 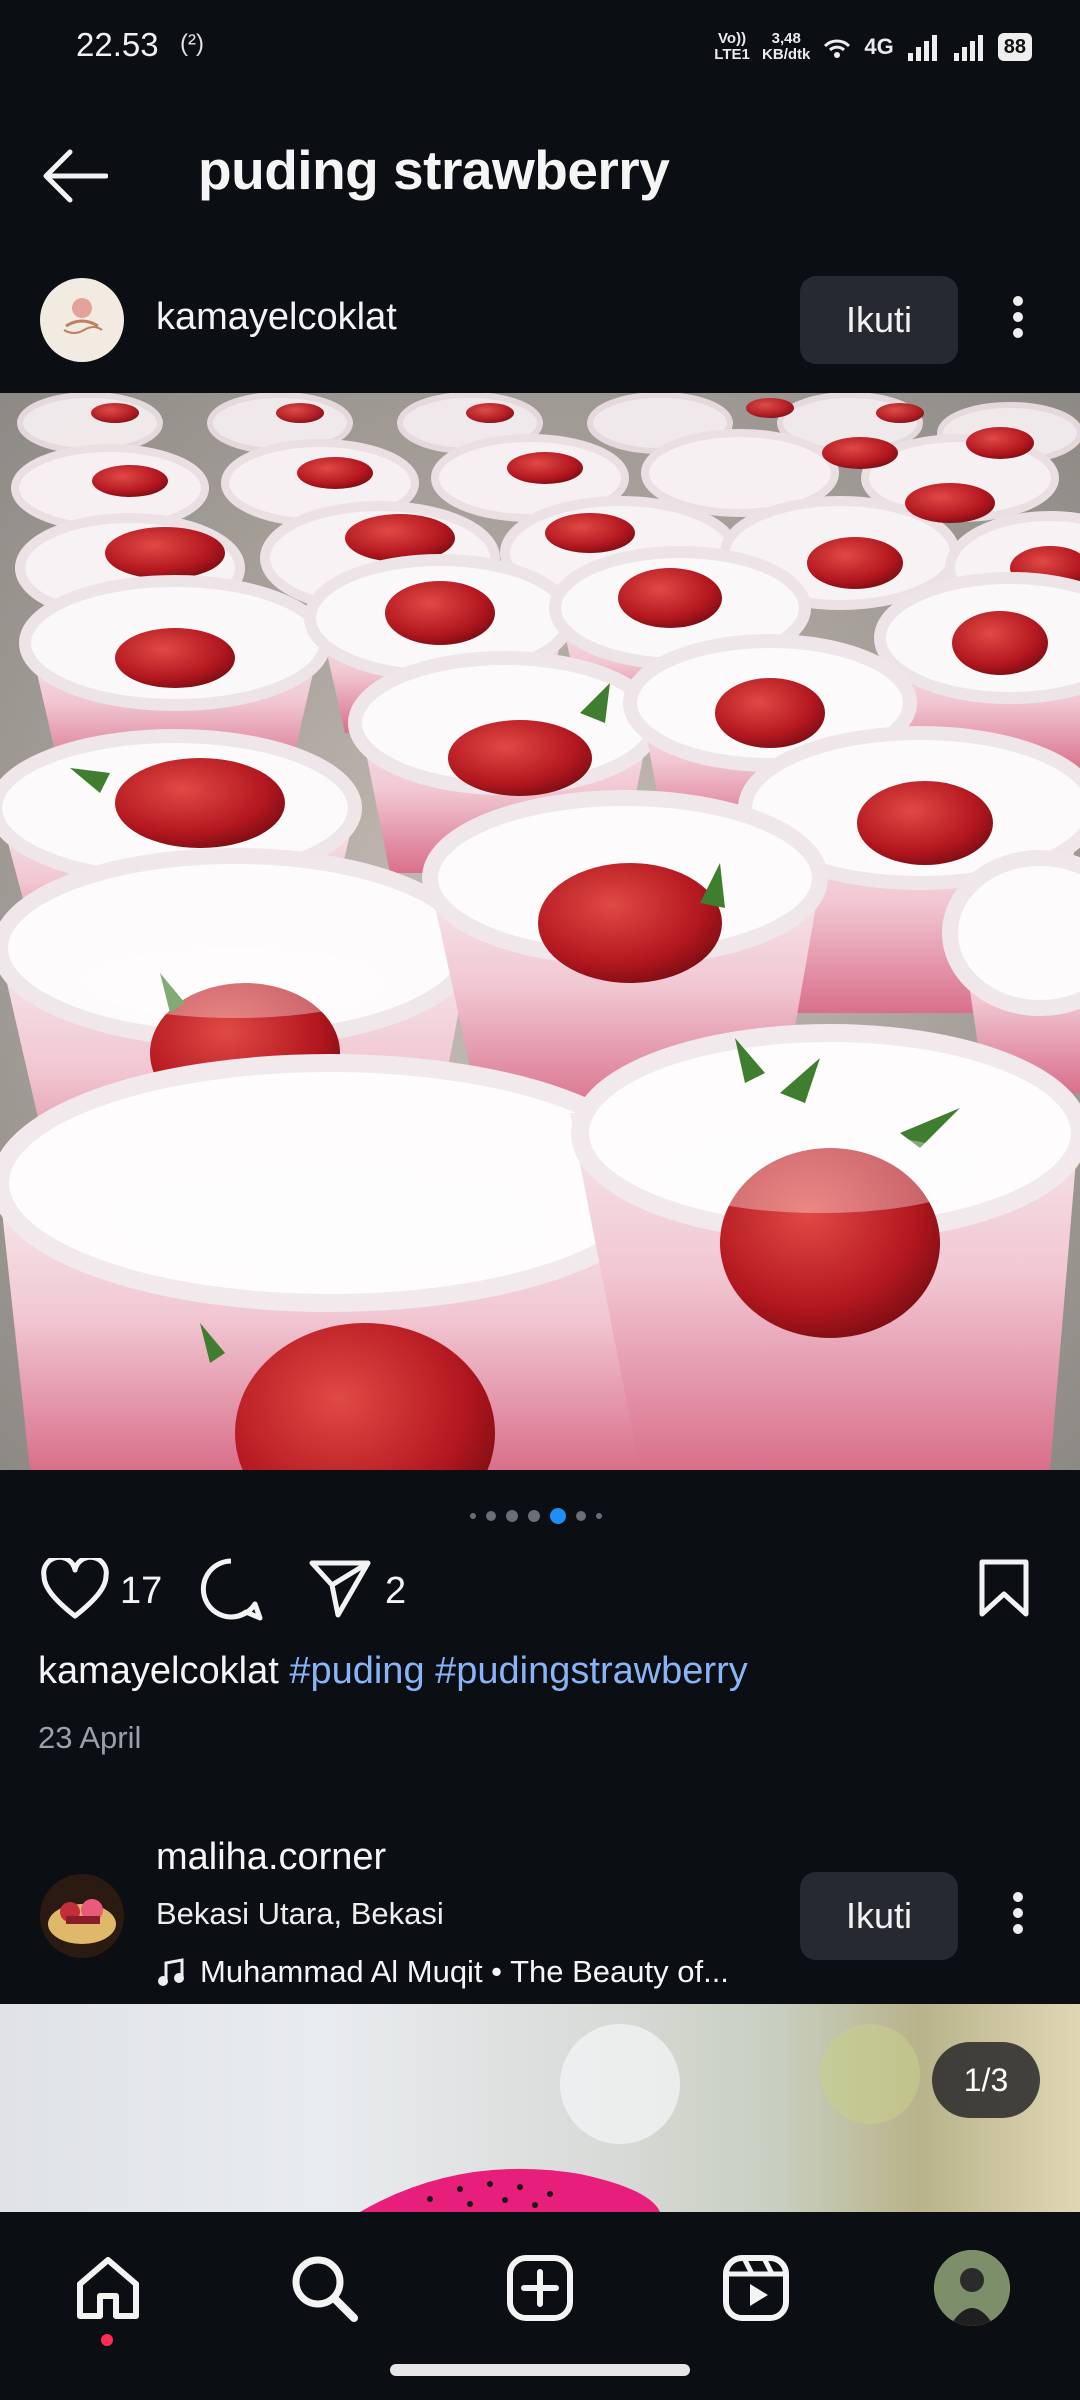 I want to click on reels-icon, so click(x=756, y=2288).